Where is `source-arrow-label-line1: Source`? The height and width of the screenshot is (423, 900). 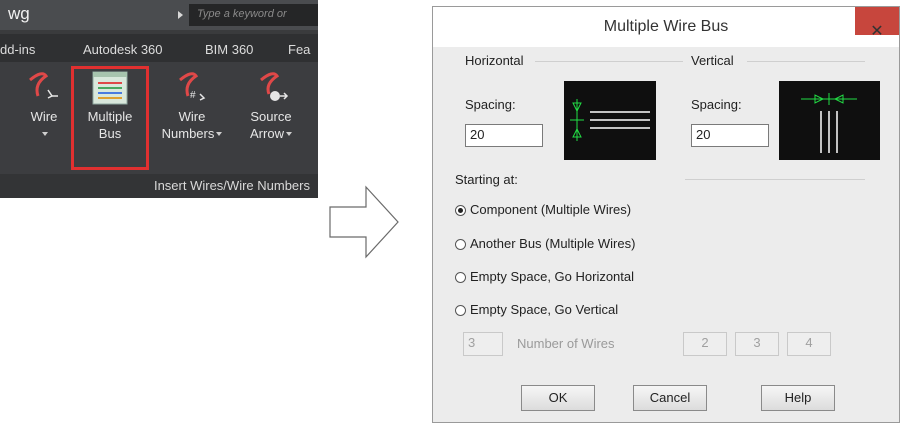
source-arrow-label-line1: Source is located at coordinates (271, 116).